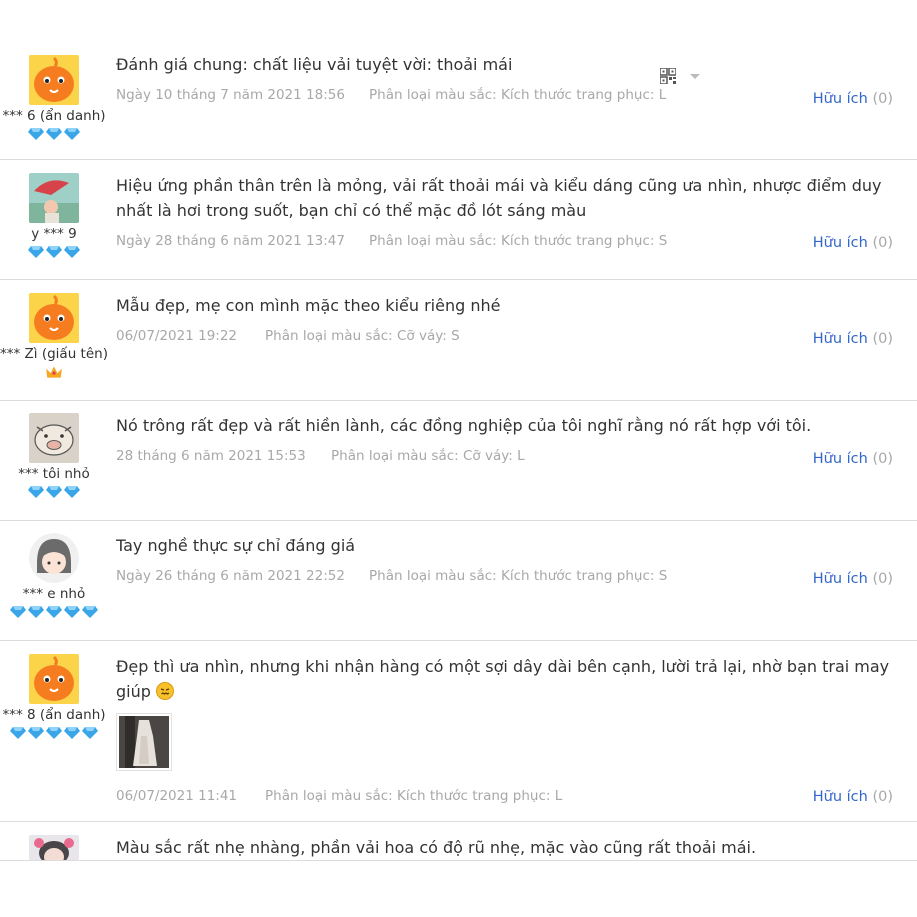 The image size is (917, 917). I want to click on crown-icon, so click(54, 372).